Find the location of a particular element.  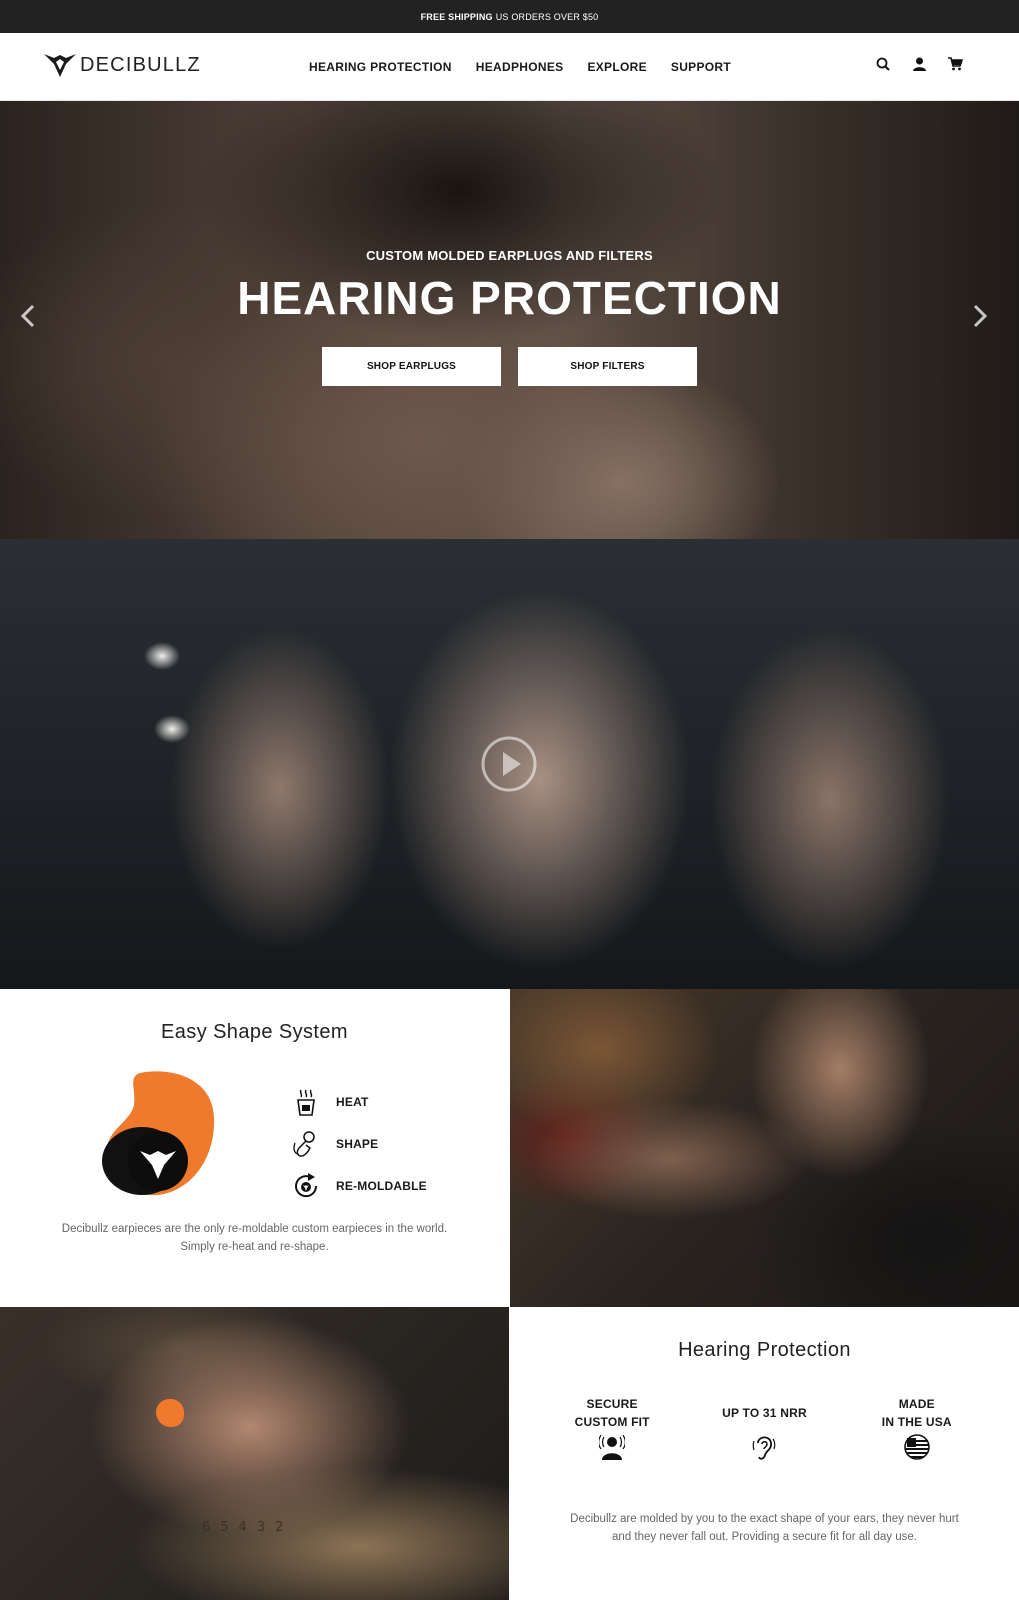

account-icon is located at coordinates (919, 64).